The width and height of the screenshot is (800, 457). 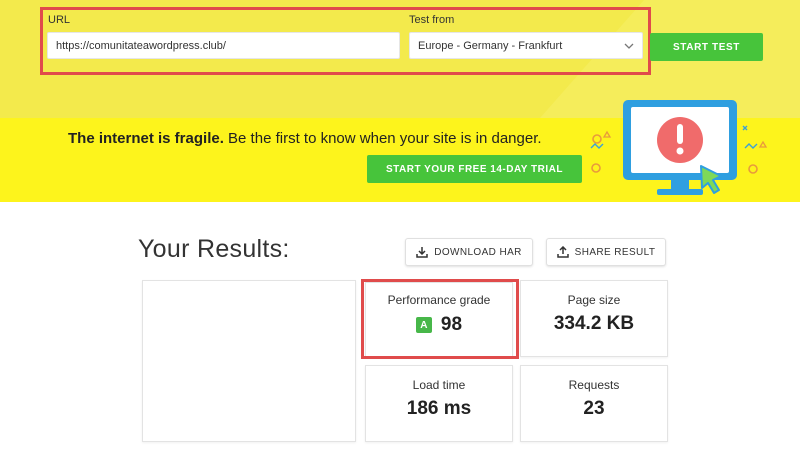 I want to click on free-trial-button: START YOUR FREE 14-DAY TRIAL, so click(x=474, y=169).